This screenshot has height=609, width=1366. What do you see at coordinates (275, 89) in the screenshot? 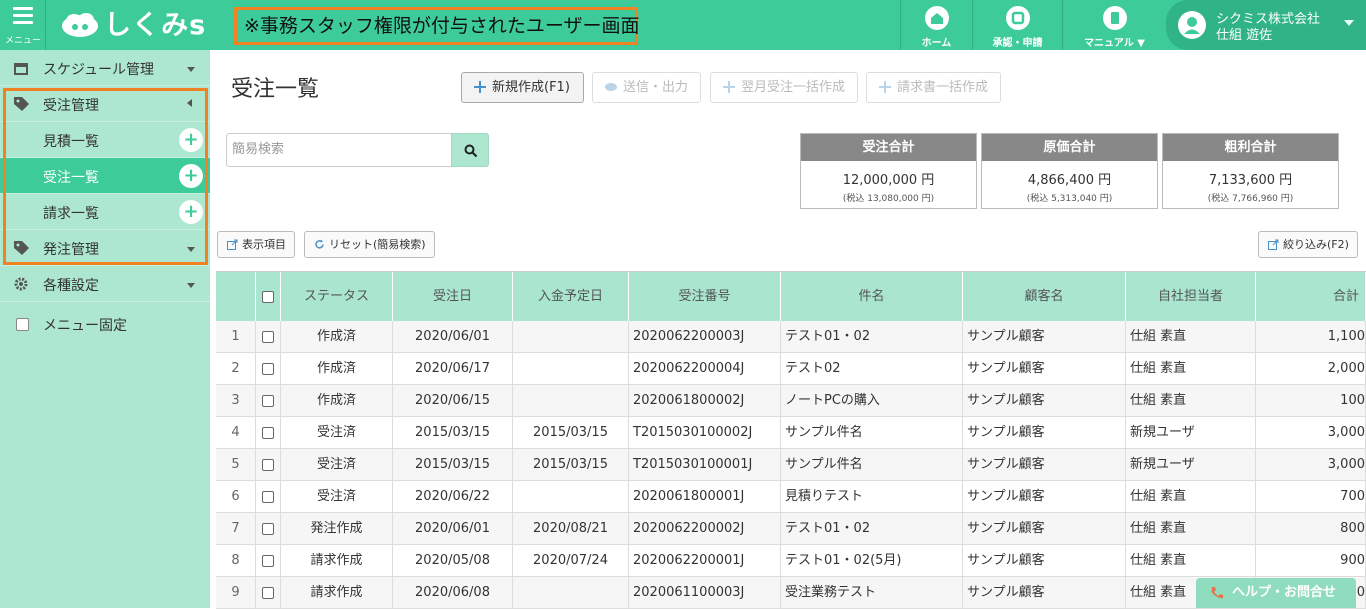
I see `page-title: 受注一覧` at bounding box center [275, 89].